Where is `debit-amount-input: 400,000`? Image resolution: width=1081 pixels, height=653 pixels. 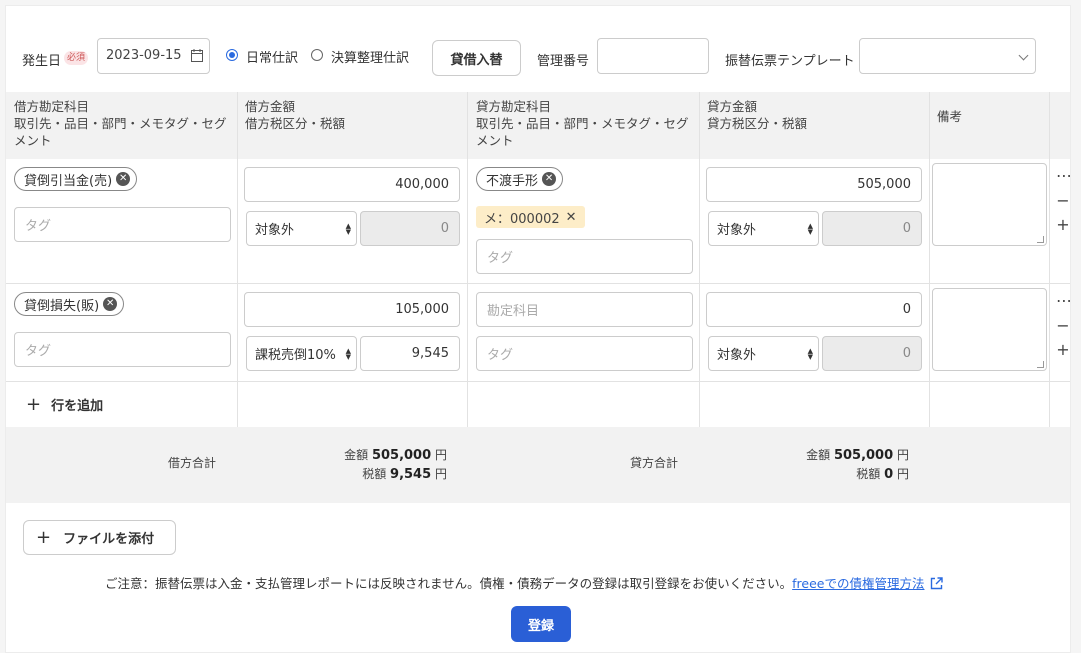
debit-amount-input: 400,000 is located at coordinates (352, 184).